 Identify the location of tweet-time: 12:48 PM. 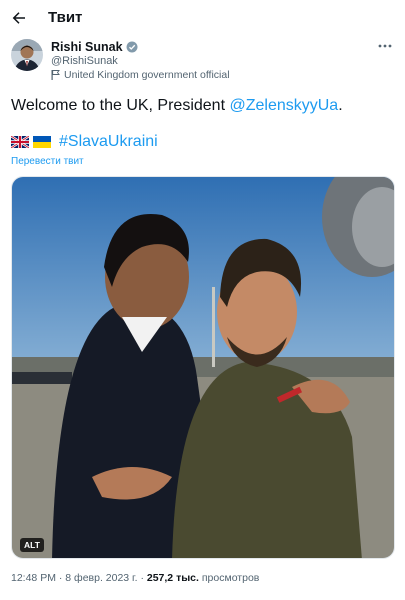
(33, 578).